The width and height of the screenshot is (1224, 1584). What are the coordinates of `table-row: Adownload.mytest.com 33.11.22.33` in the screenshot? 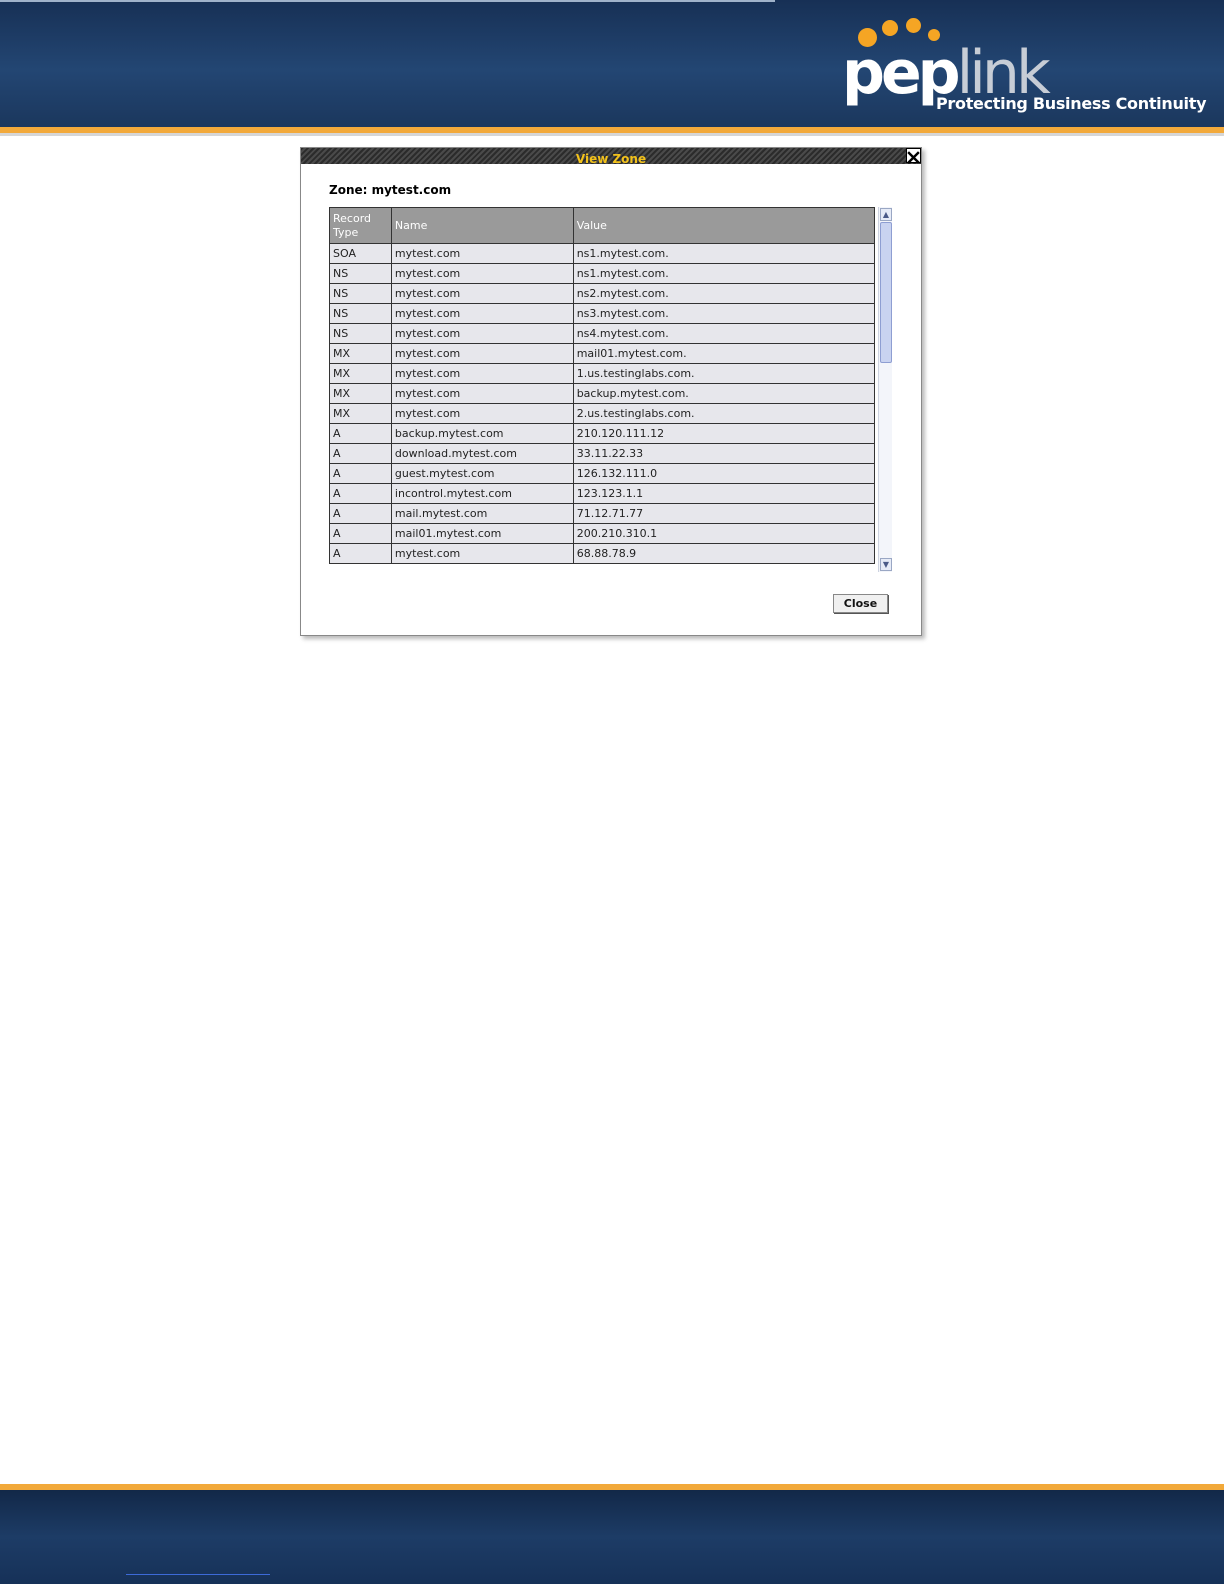 It's located at (602, 453).